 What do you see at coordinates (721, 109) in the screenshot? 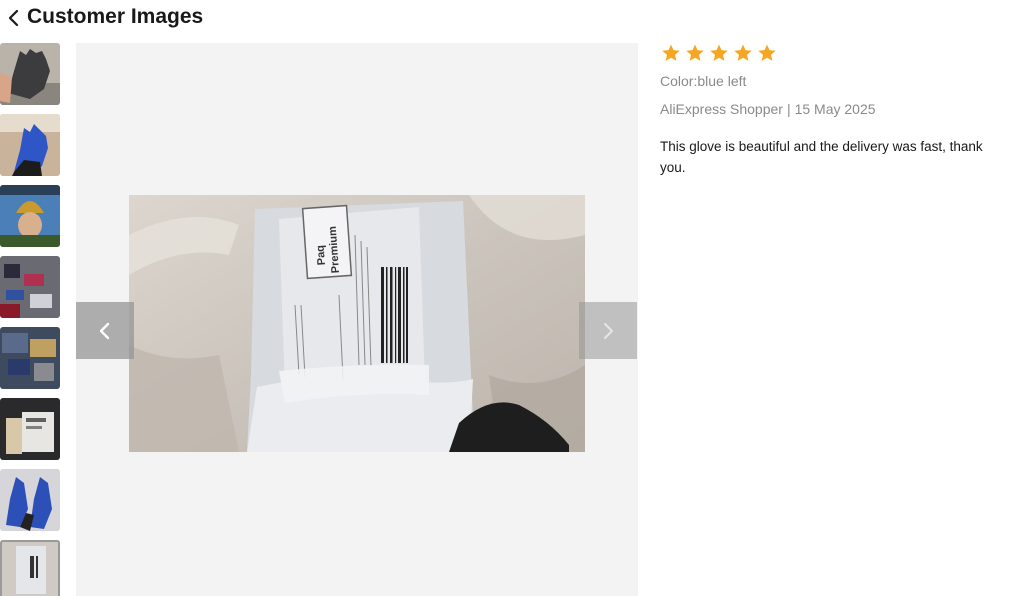
I see `review-author: AliExpress Shopper` at bounding box center [721, 109].